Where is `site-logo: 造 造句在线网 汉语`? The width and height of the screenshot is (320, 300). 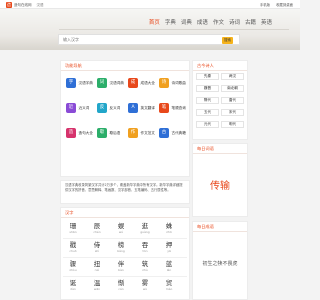 site-logo: 造 造句在线网 汉语 is located at coordinates (25, 5).